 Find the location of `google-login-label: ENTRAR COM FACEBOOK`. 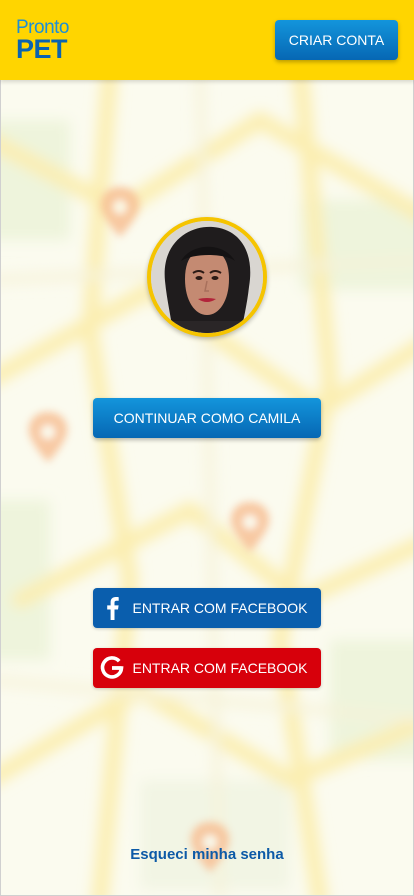

google-login-label: ENTRAR COM FACEBOOK is located at coordinates (220, 668).